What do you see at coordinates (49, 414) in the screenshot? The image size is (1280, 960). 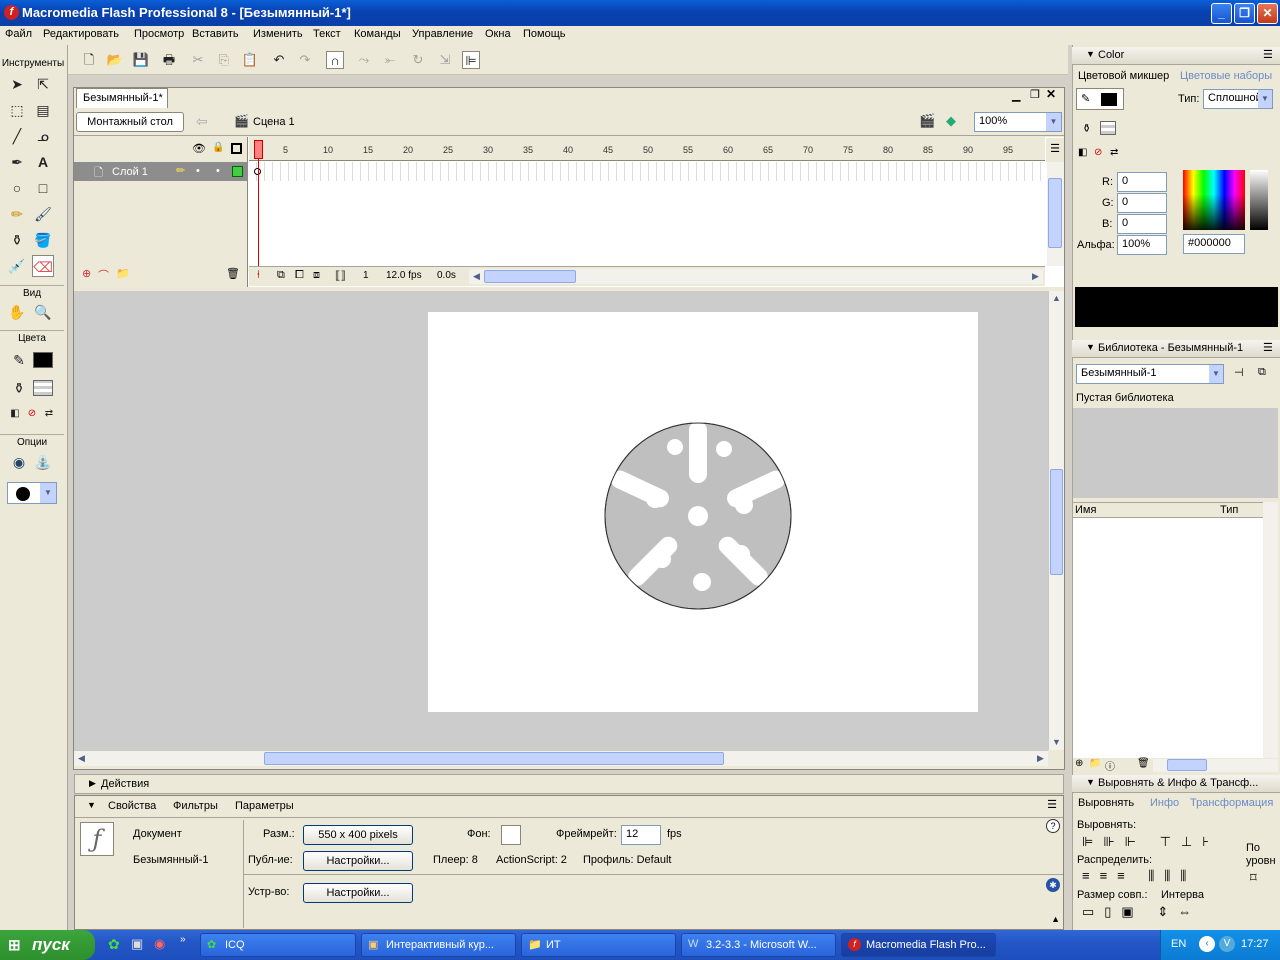 I see `swap-colors-icon: ⇄` at bounding box center [49, 414].